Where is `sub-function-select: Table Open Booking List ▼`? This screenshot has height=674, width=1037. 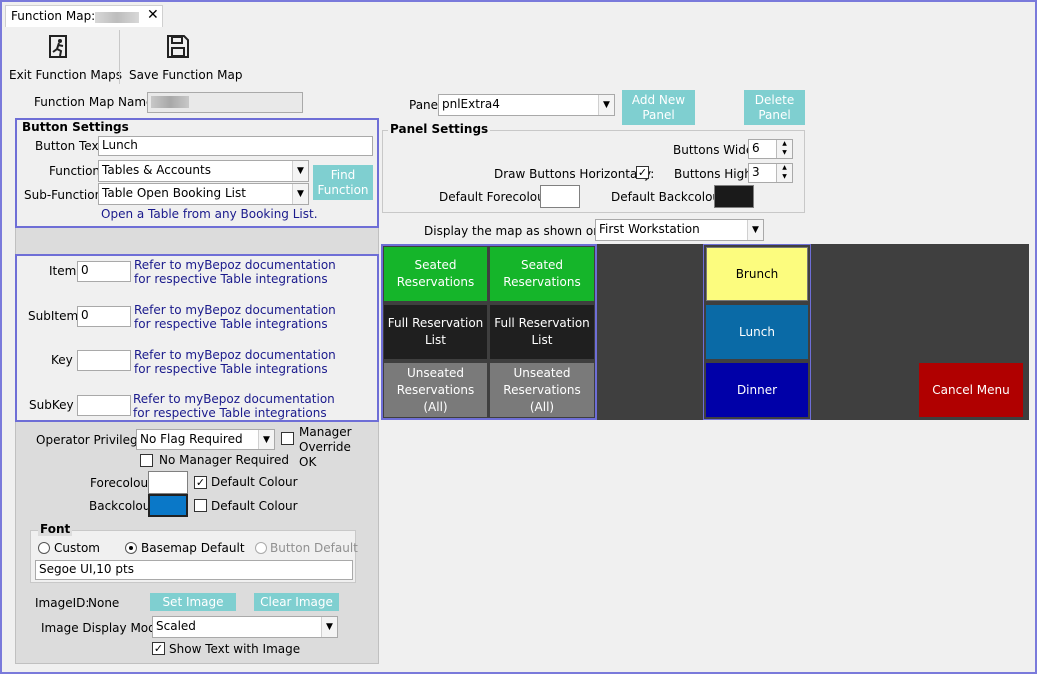
sub-function-select: Table Open Booking List ▼ is located at coordinates (203, 194).